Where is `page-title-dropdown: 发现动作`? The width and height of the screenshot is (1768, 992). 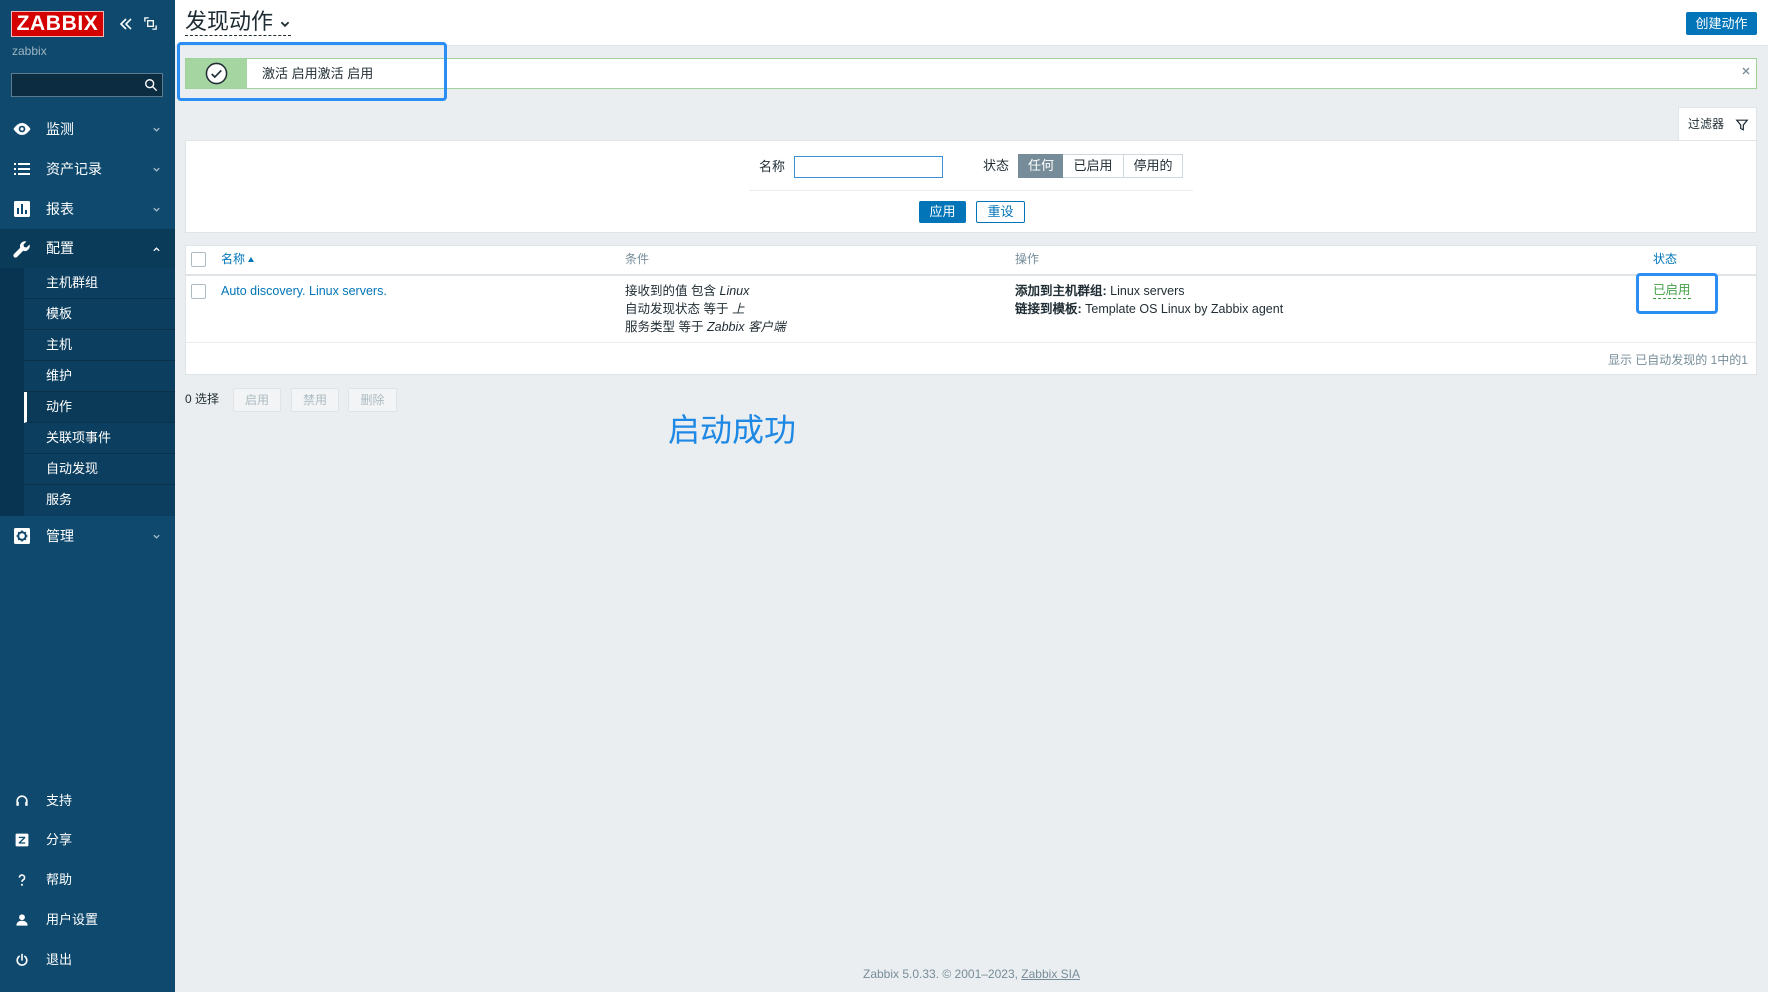
page-title-dropdown: 发现动作 is located at coordinates (238, 22).